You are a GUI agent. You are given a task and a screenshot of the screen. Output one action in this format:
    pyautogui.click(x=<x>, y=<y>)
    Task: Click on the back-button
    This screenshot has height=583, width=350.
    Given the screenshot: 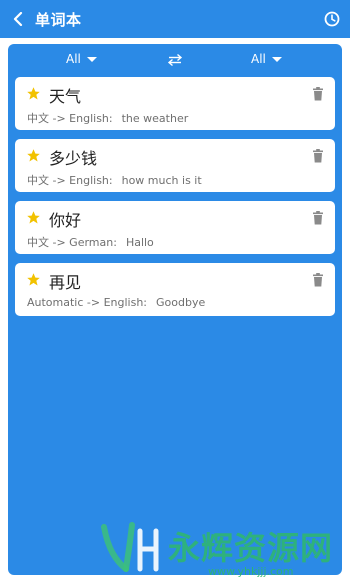 What is the action you would take?
    pyautogui.click(x=18, y=19)
    